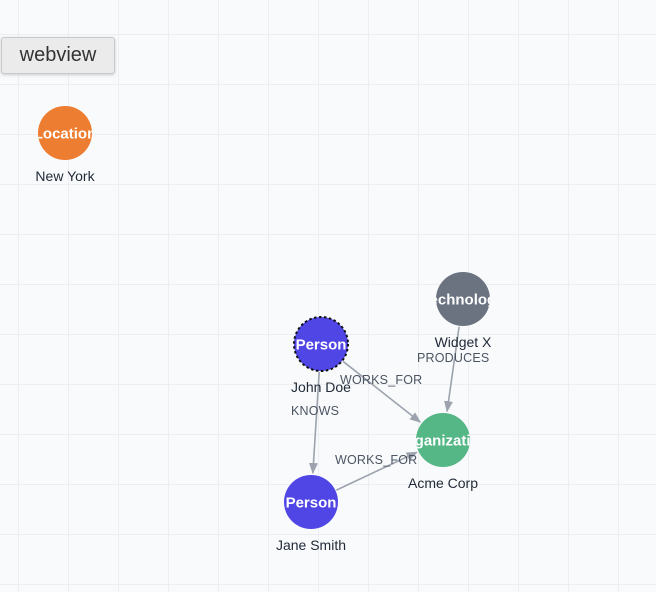 The width and height of the screenshot is (656, 592). What do you see at coordinates (376, 471) in the screenshot?
I see `edge-jane-smith-acme-corp: WORKS_FOR` at bounding box center [376, 471].